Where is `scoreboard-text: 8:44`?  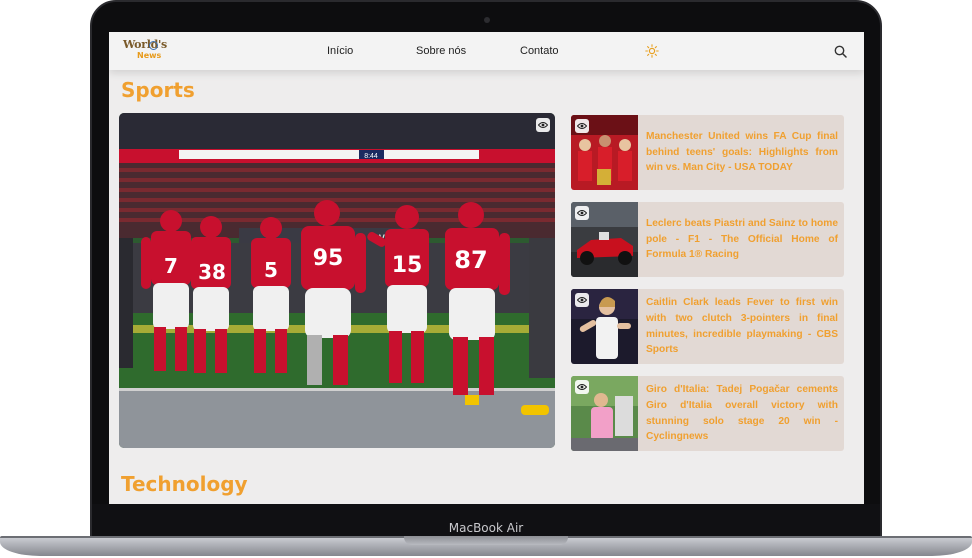 scoreboard-text: 8:44 is located at coordinates (371, 156).